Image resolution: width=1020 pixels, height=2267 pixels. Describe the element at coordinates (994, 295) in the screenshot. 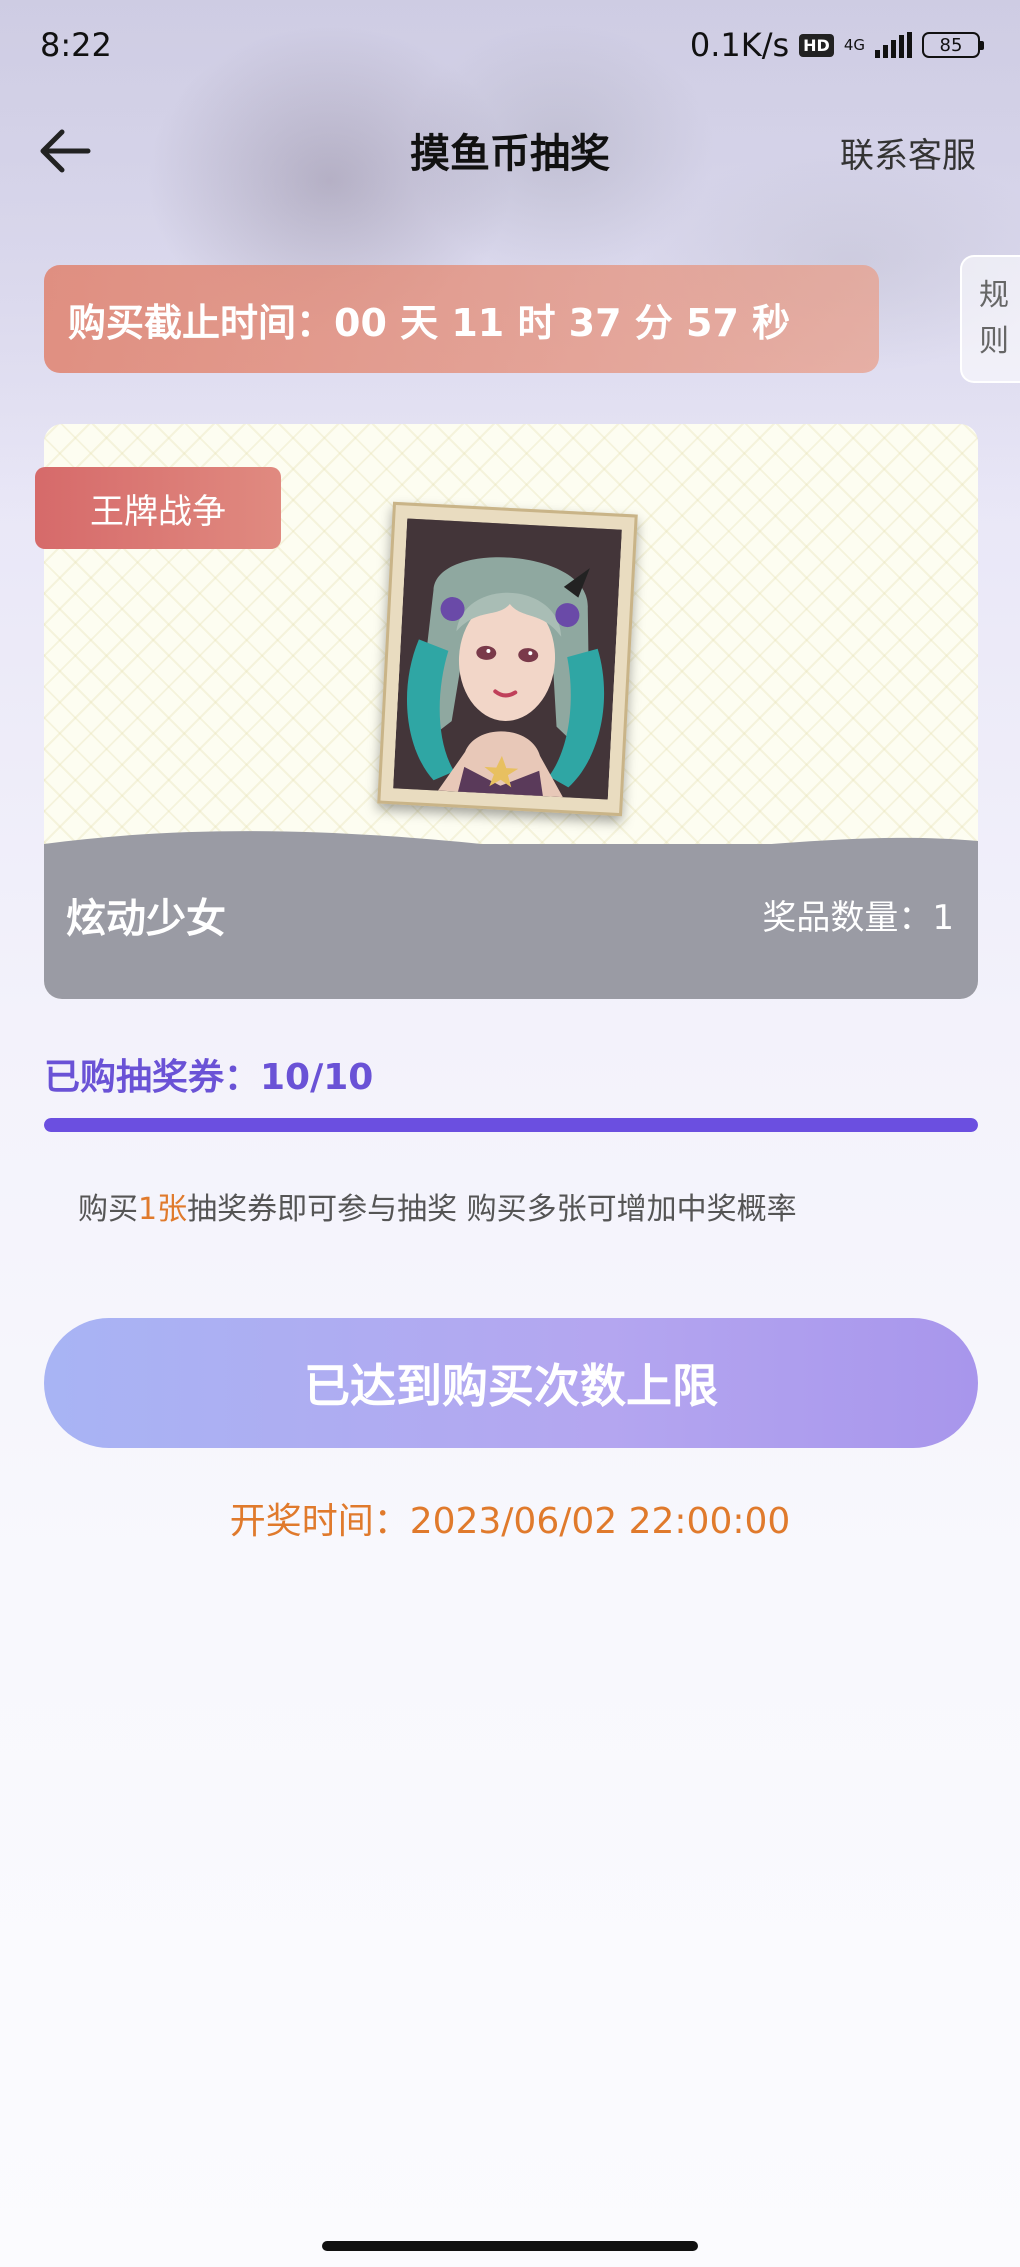

I see `rules-tab-char-1: 规` at that location.